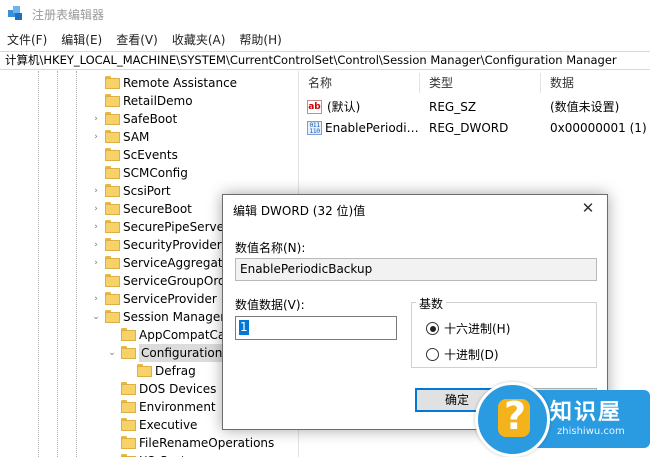 This screenshot has width=650, height=457. What do you see at coordinates (432, 328) in the screenshot?
I see `radio-hex-indicator` at bounding box center [432, 328].